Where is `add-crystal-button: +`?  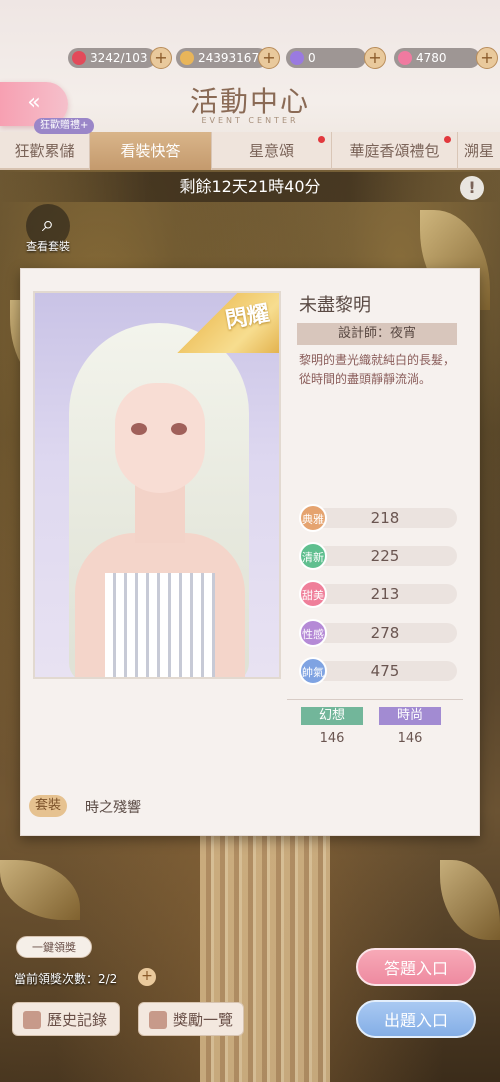
add-crystal-button: + is located at coordinates (375, 58).